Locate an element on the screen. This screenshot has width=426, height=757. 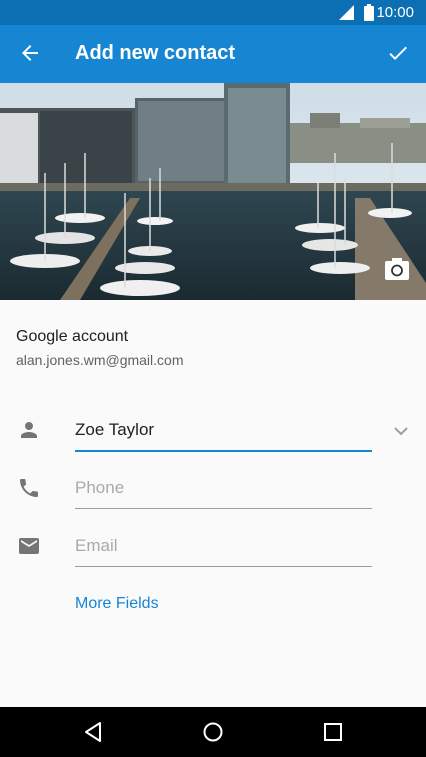
phone-field-placeholder: Phone is located at coordinates (100, 487).